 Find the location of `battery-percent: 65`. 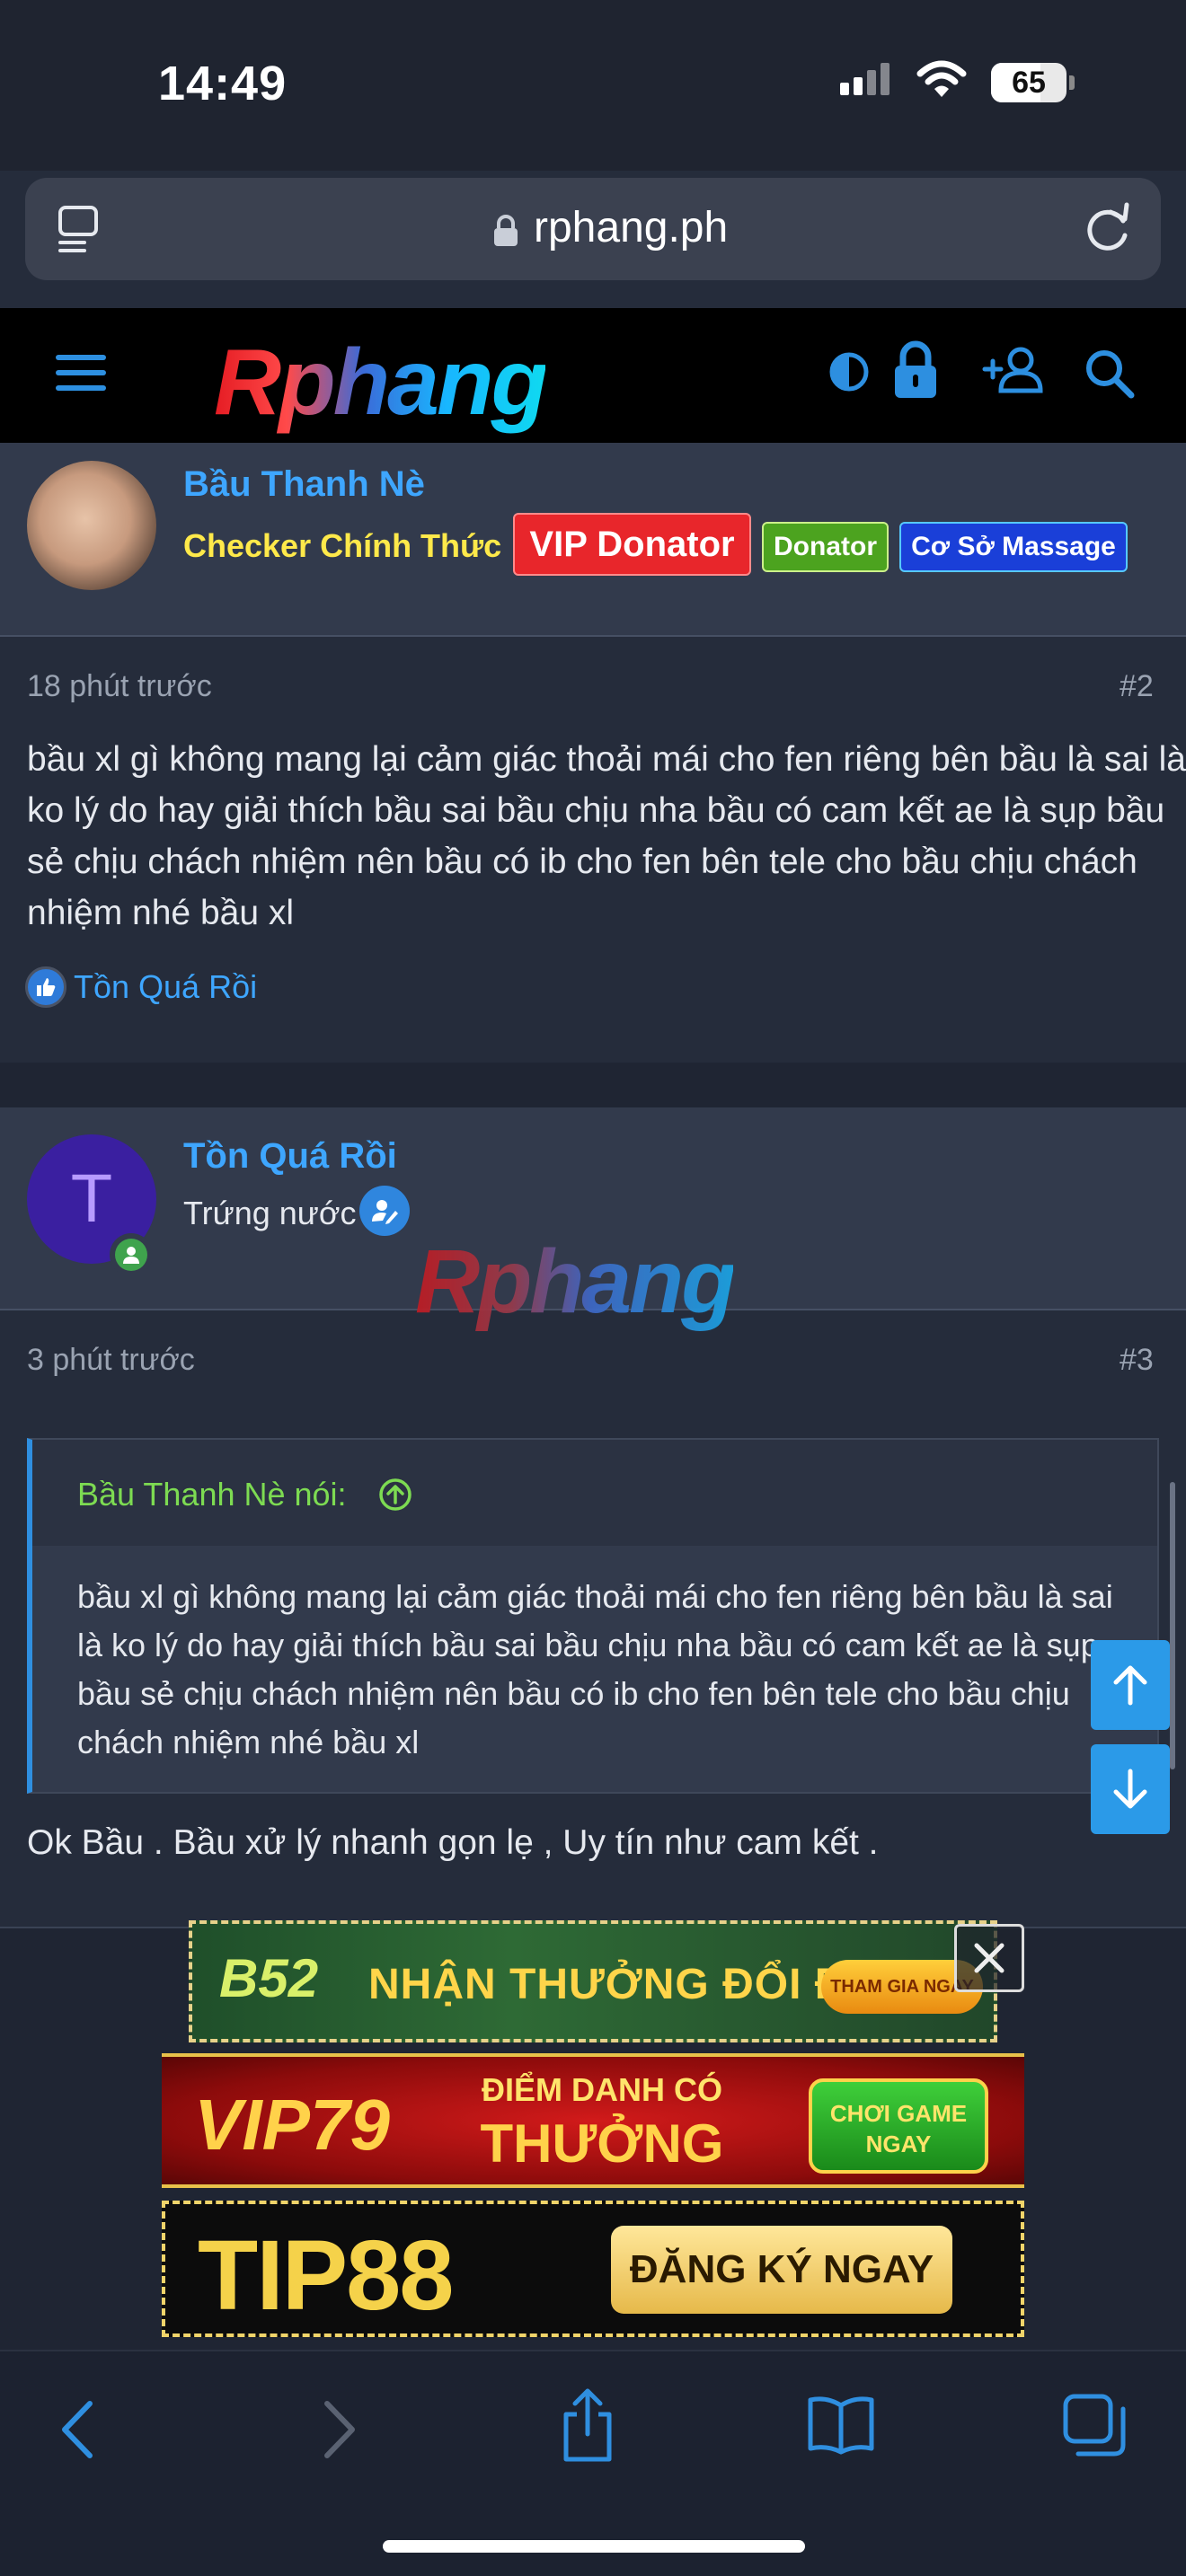

battery-percent: 65 is located at coordinates (1029, 83).